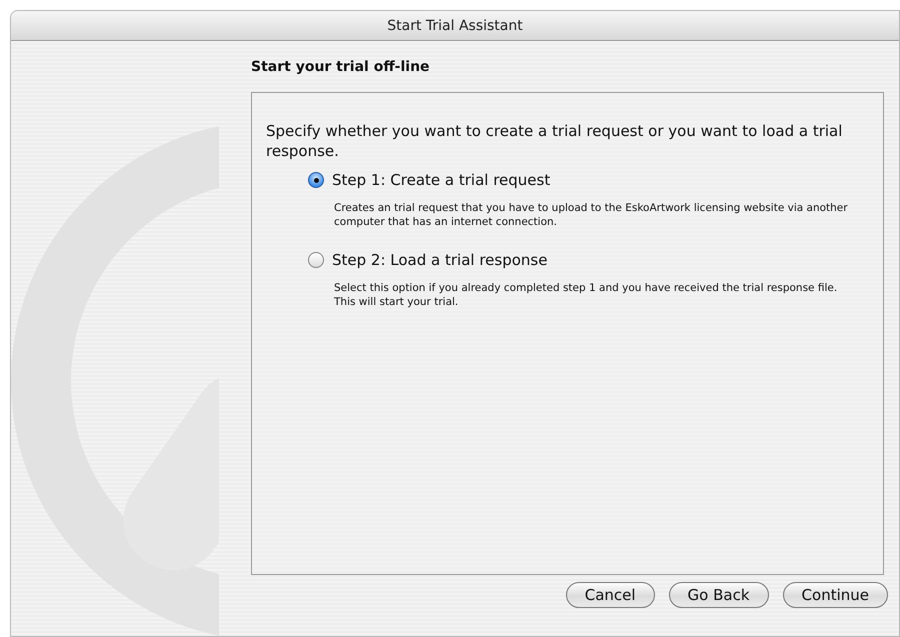 The width and height of the screenshot is (900, 637). Describe the element at coordinates (610, 595) in the screenshot. I see `dialog-button: Cancel` at that location.